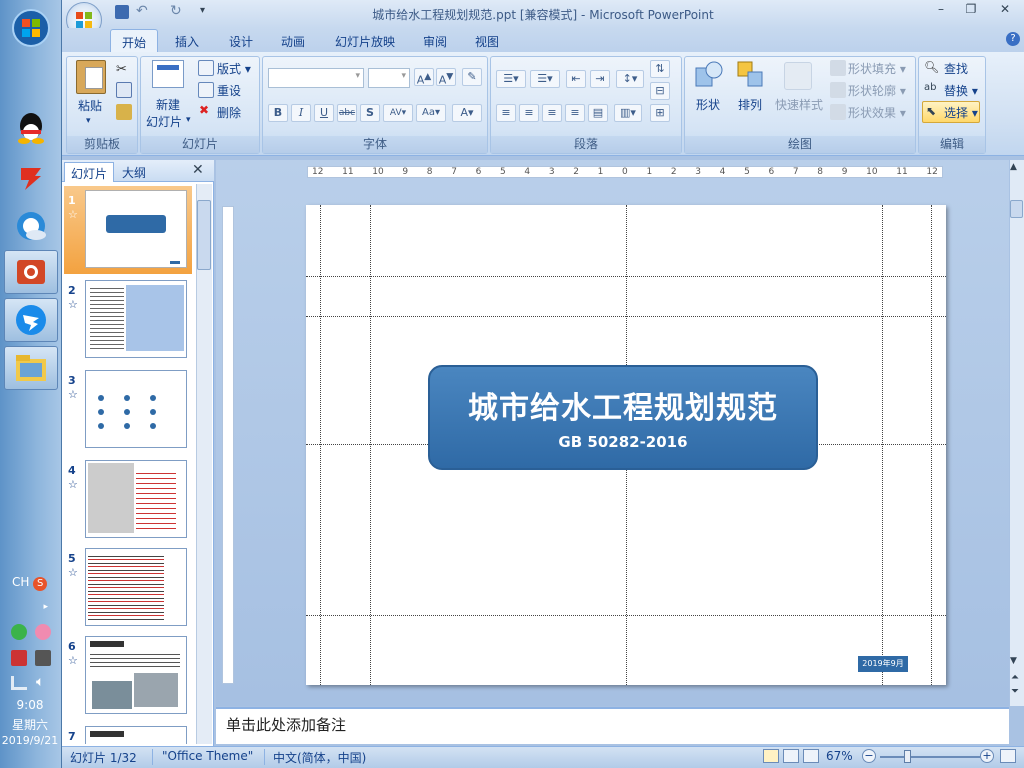  I want to click on italic-icon: I, so click(301, 113).